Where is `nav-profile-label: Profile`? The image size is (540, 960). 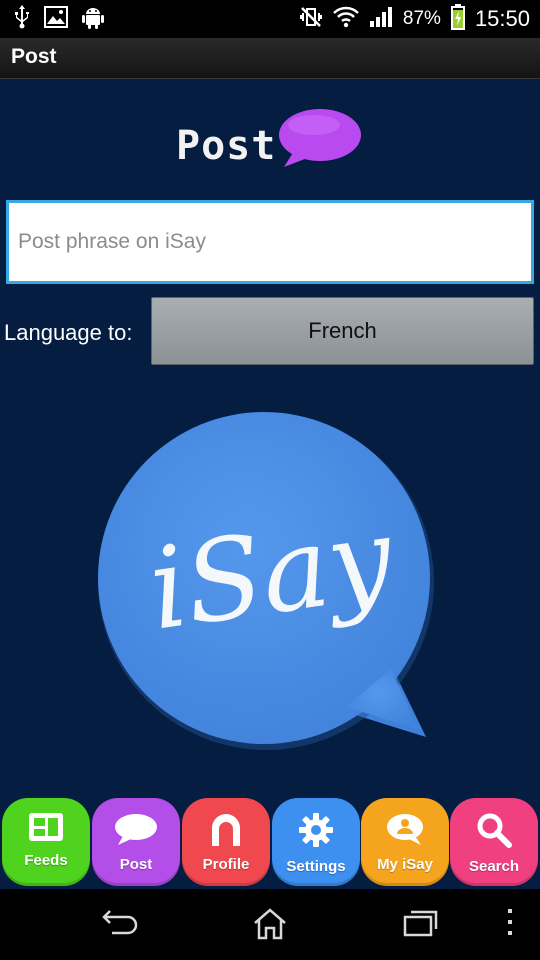 nav-profile-label: Profile is located at coordinates (226, 864).